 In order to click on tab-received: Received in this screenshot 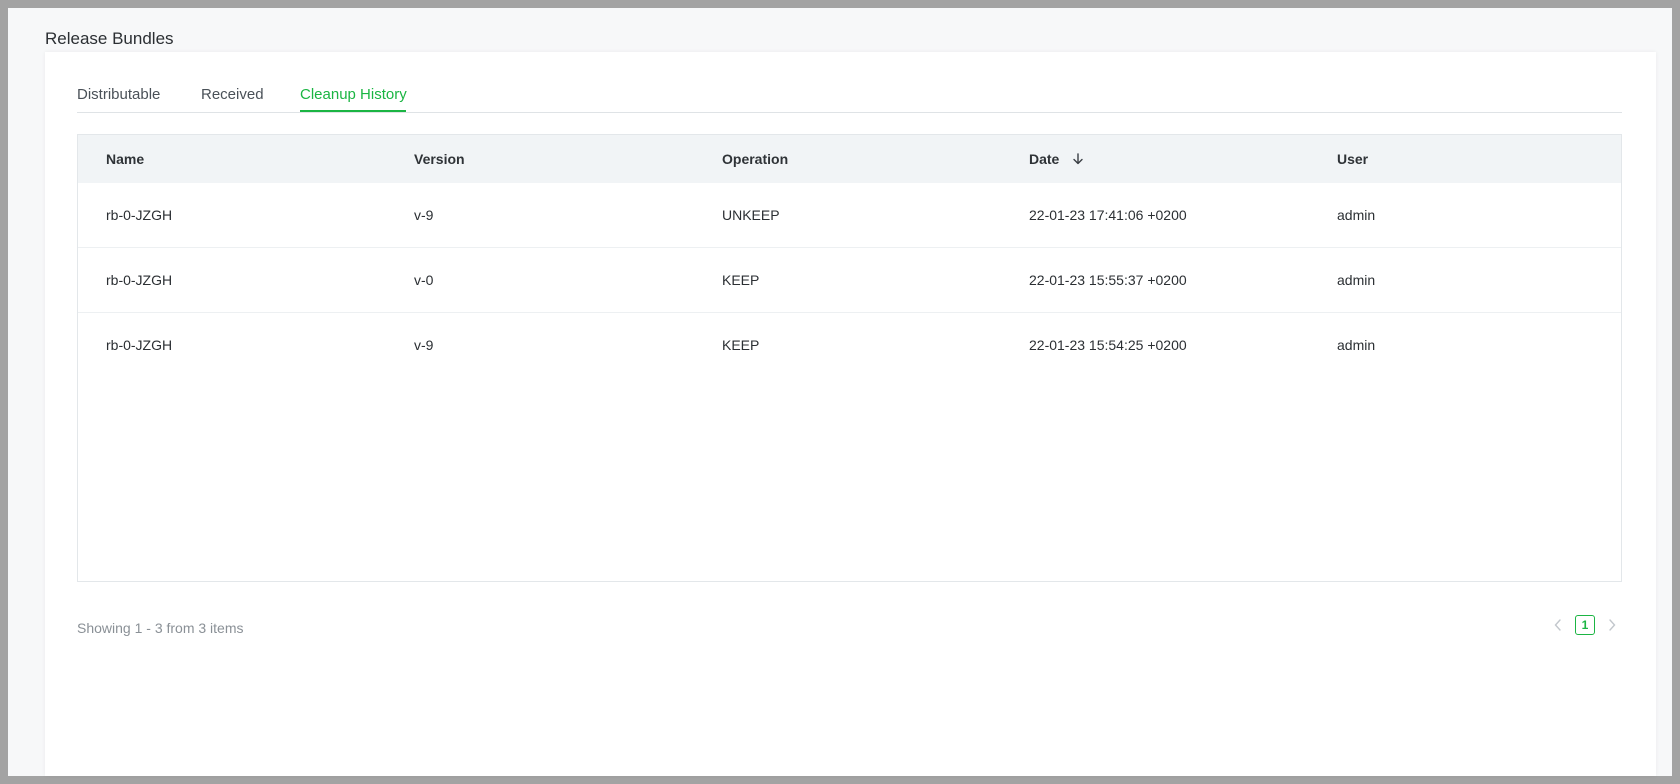, I will do `click(232, 94)`.